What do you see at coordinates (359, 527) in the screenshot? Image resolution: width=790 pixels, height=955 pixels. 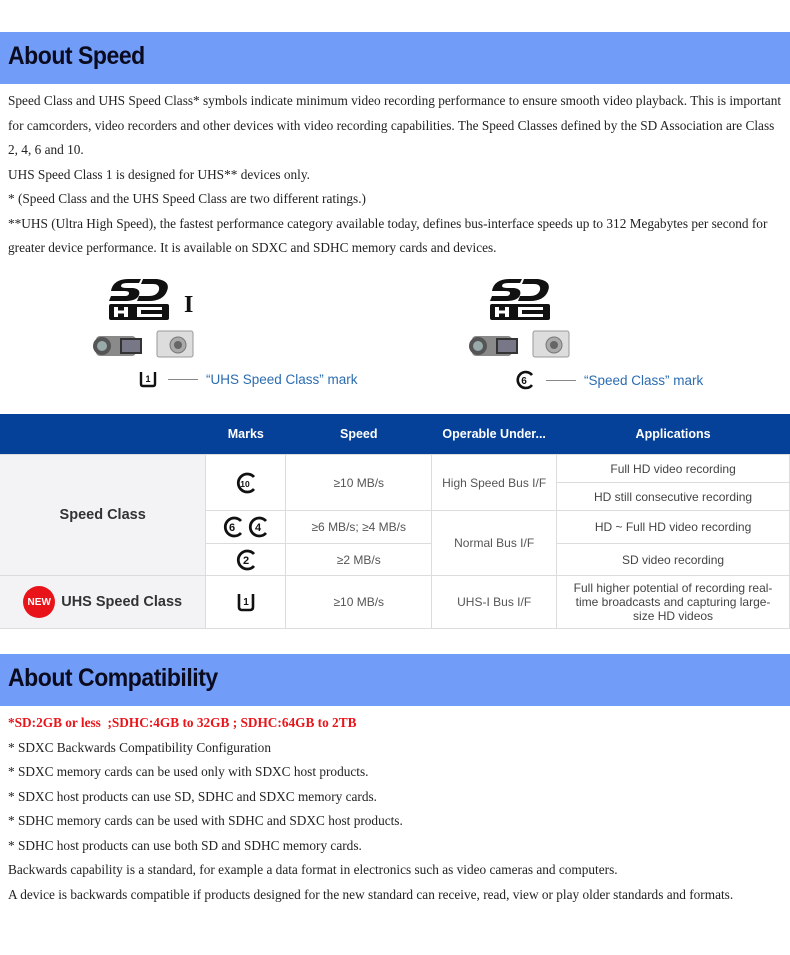 I see `speed-cell: ≥6 MB/s; ≥4 MB/s` at bounding box center [359, 527].